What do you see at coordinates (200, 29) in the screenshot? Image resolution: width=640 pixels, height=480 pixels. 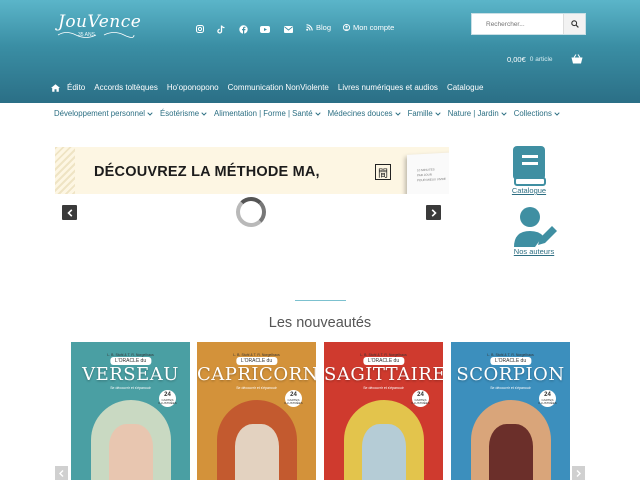 I see `instagram-icon` at bounding box center [200, 29].